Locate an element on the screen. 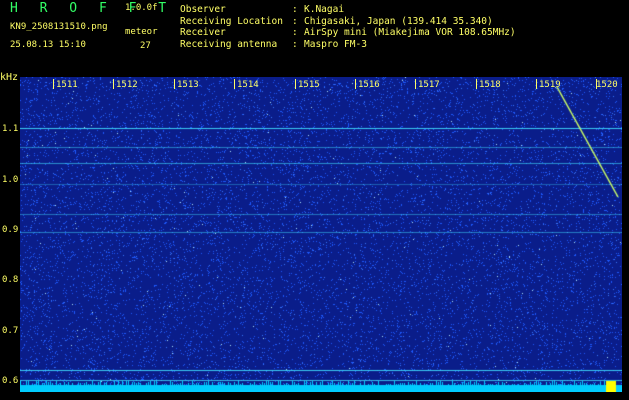 Image resolution: width=629 pixels, height=400 pixels. x-tick: 1517 is located at coordinates (429, 85).